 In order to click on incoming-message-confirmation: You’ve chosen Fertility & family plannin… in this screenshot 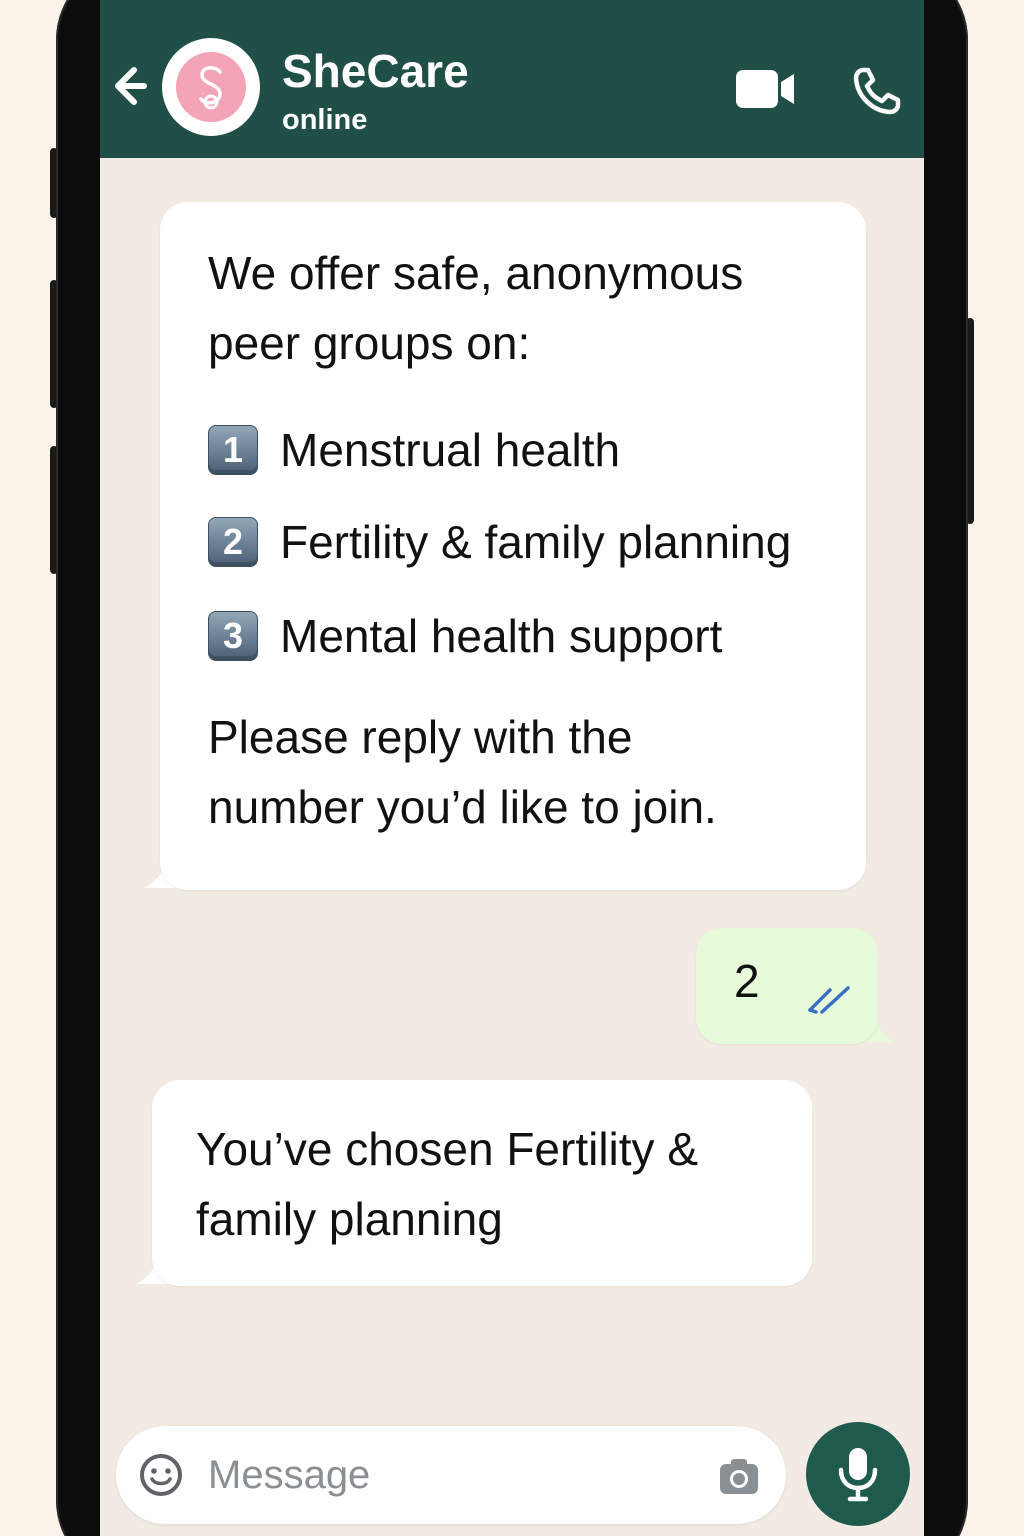, I will do `click(482, 1183)`.